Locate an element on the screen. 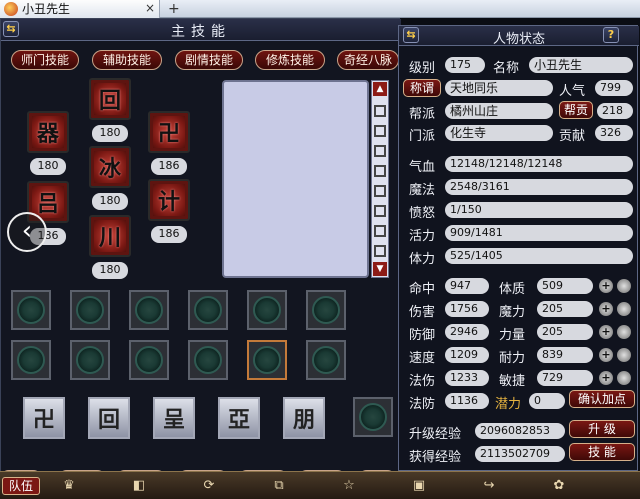 The width and height of the screenshot is (640, 499). potential-value: 0 is located at coordinates (547, 401).